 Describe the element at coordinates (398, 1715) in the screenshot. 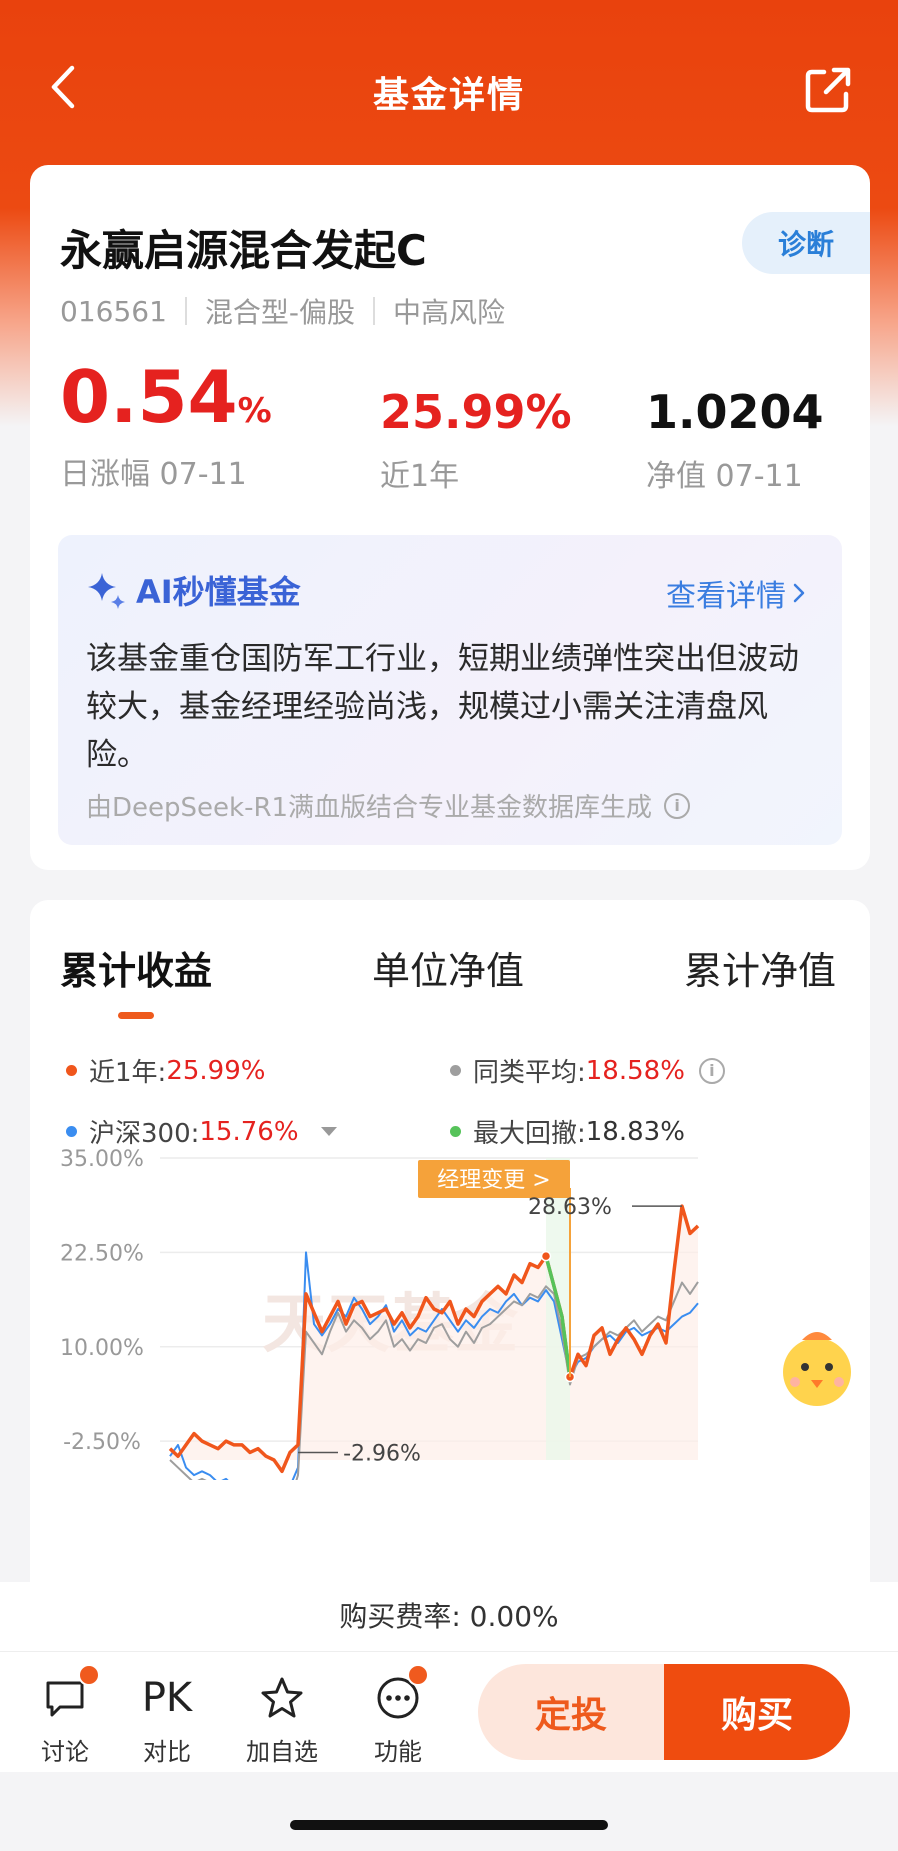

I see `functions-button: 功能` at that location.